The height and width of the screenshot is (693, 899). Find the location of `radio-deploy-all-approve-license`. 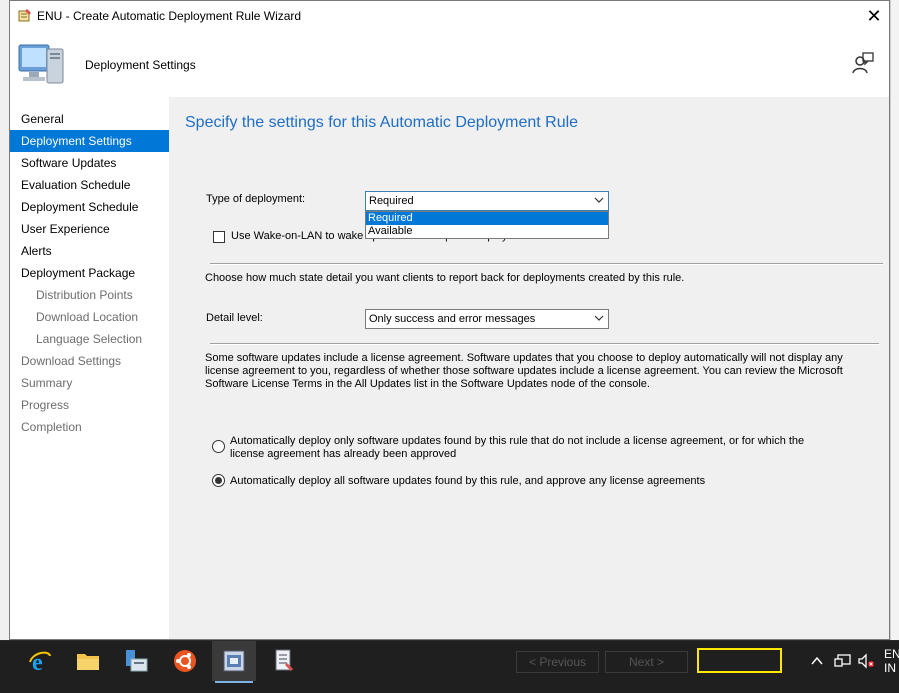

radio-deploy-all-approve-license is located at coordinates (218, 480).